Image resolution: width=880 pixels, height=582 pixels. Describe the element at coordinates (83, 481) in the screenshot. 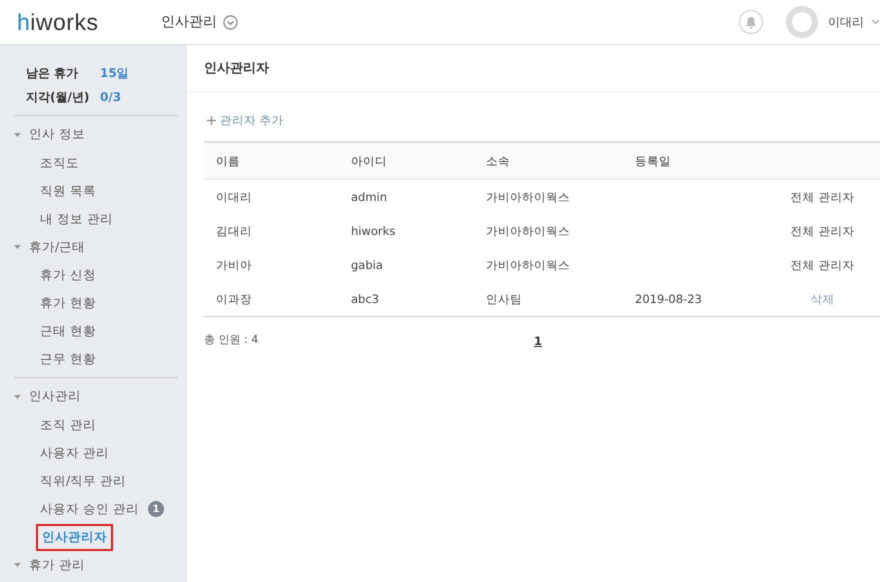

I see `nav-item: 직위/직무 관리` at that location.